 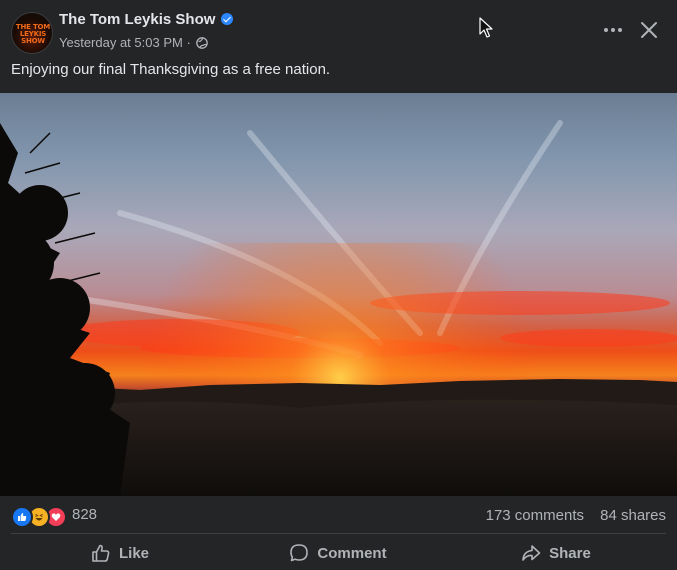 I want to click on globe-icon, so click(x=202, y=43).